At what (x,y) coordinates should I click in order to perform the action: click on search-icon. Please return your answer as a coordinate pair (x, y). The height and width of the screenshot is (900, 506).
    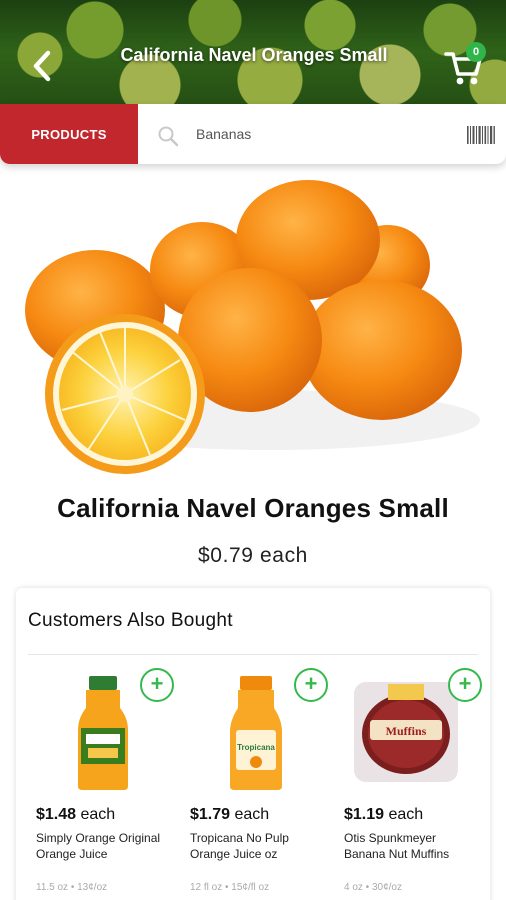
    Looking at the image, I should click on (168, 136).